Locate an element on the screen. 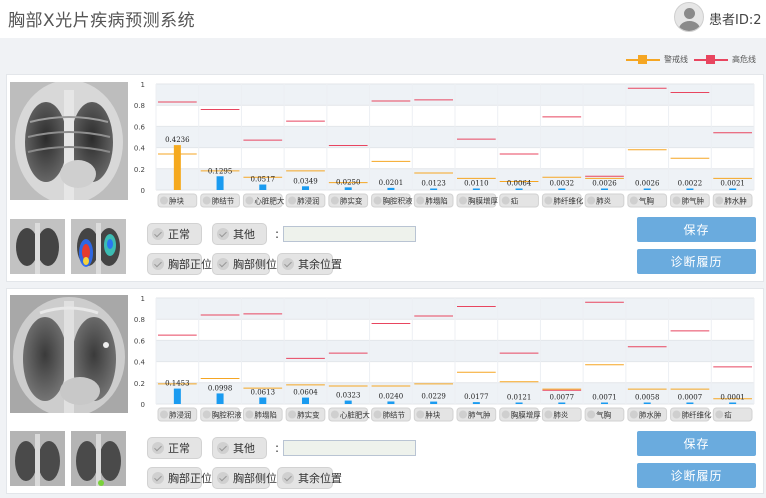 This screenshot has width=766, height=498. bar-value-label: 0.0110 is located at coordinates (476, 184).